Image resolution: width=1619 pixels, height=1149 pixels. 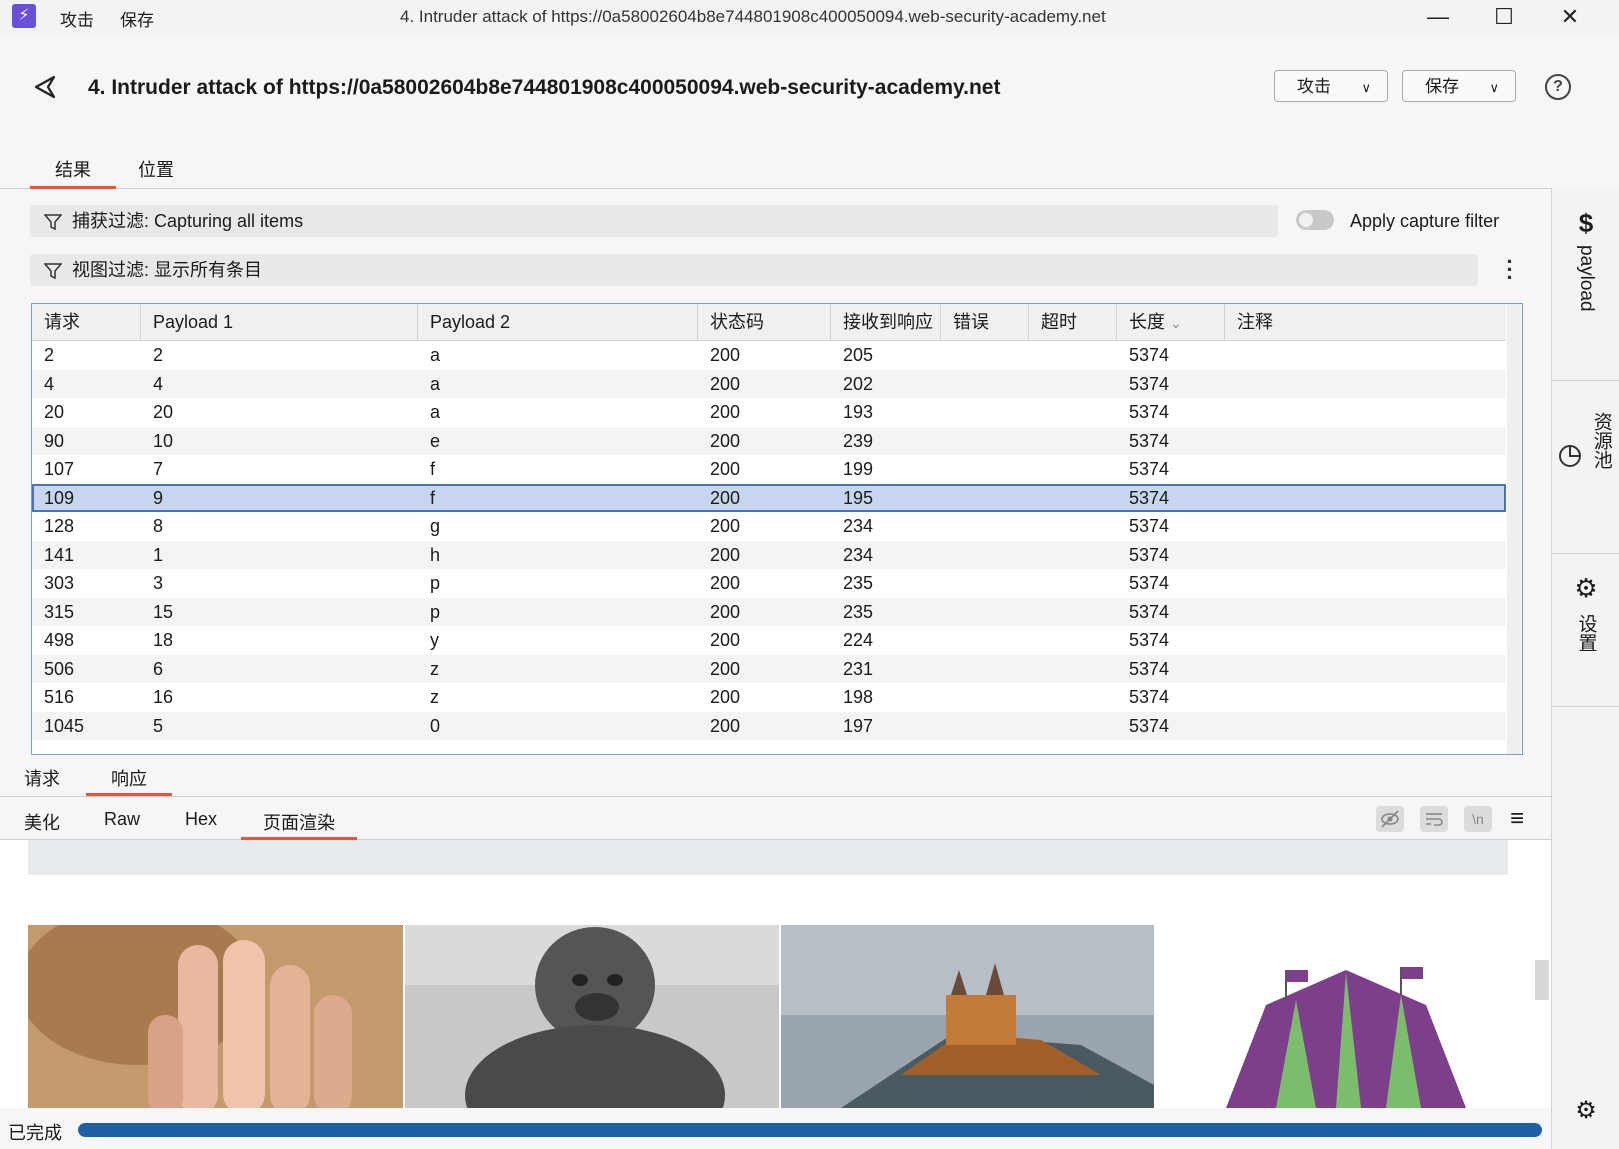 I want to click on attack-menu-button: 攻击 ∨, so click(x=1331, y=86).